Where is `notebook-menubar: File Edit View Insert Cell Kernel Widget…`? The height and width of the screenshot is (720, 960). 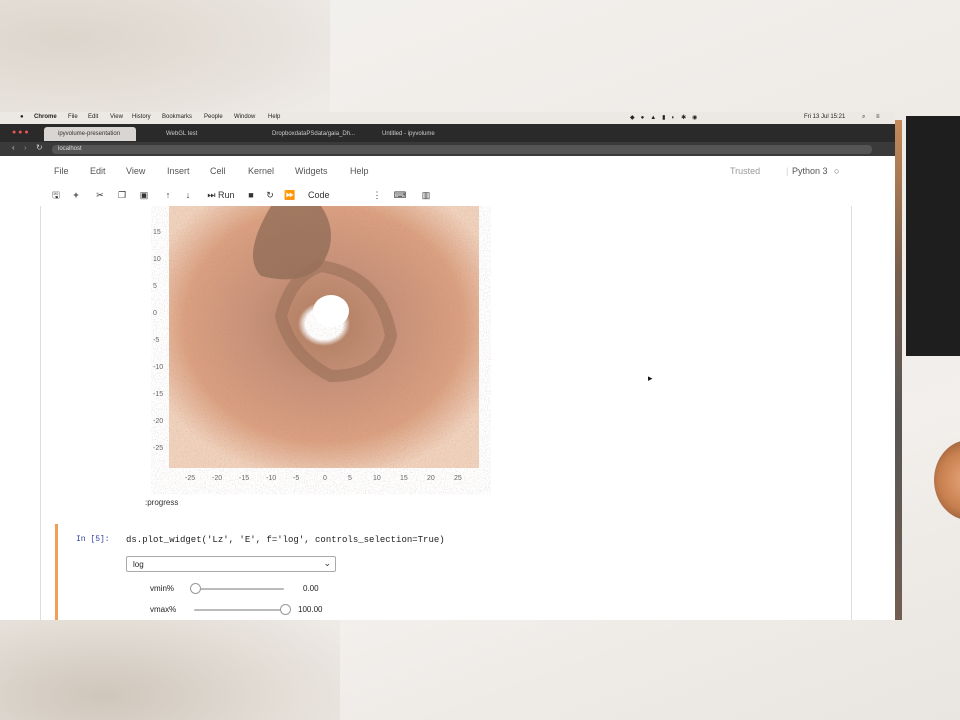 notebook-menubar: File Edit View Insert Cell Kernel Widget… is located at coordinates (447, 170).